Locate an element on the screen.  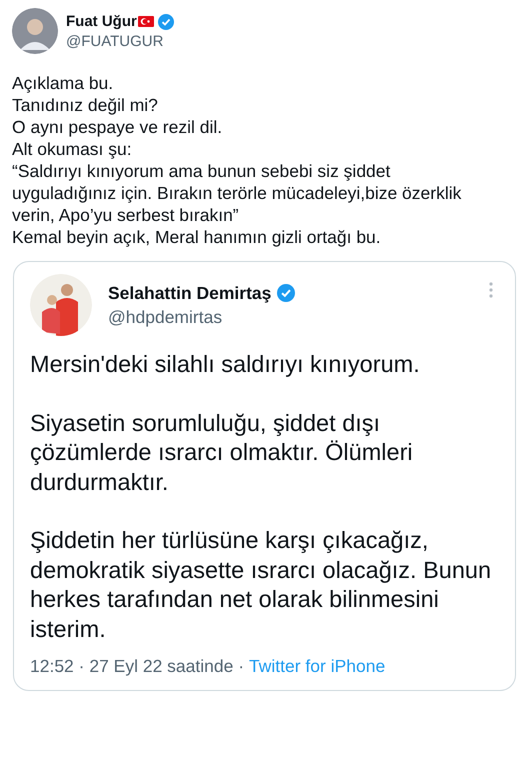
author-handle: @FUATUGUR is located at coordinates (120, 41).